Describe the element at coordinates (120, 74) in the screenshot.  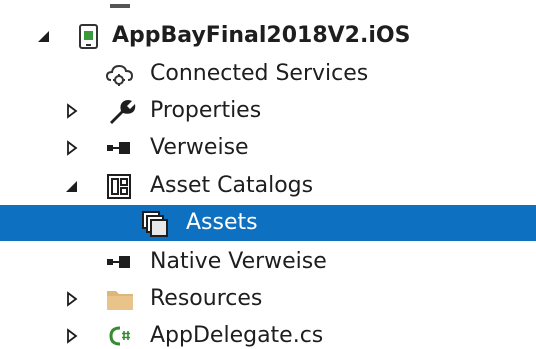
I see `cloud-gear-icon` at that location.